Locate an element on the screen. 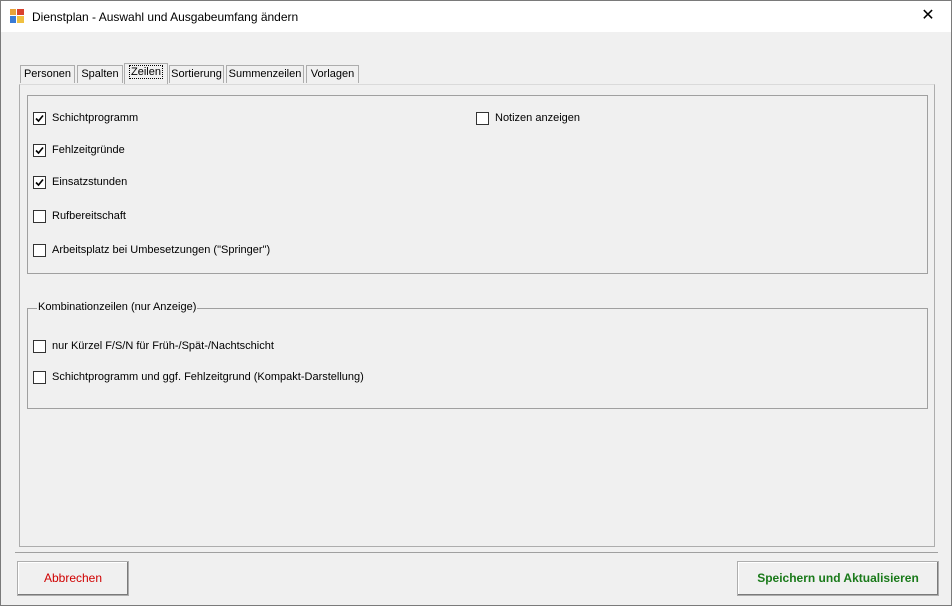  save-and-refresh-button: Speichern und Aktualisieren is located at coordinates (838, 578).